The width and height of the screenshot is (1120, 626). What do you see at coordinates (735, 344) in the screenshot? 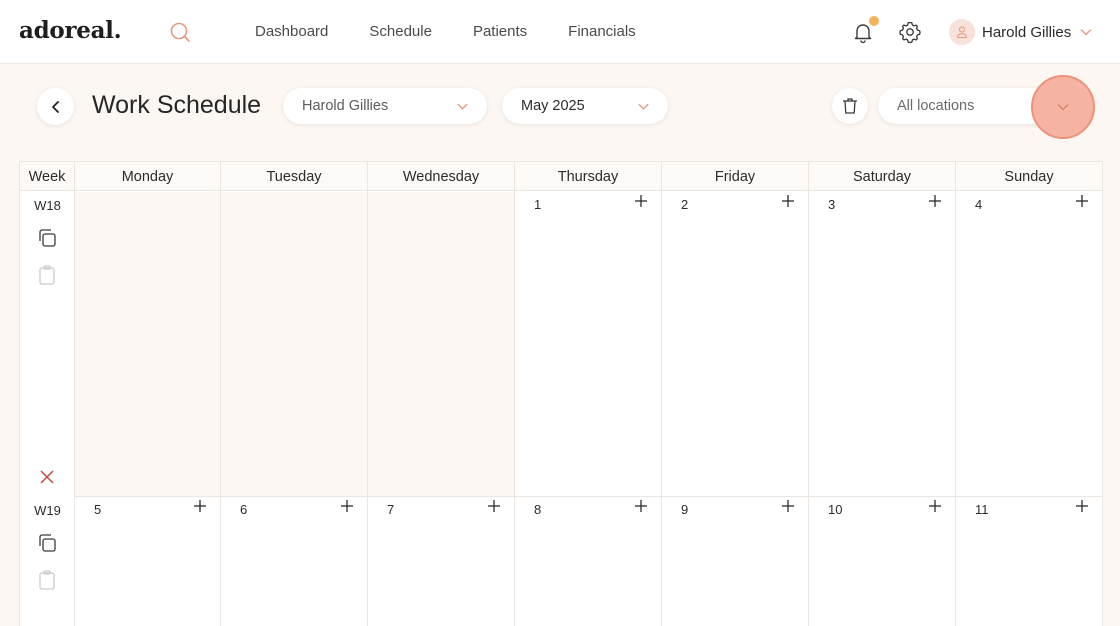
I see `day-cell: 2` at bounding box center [735, 344].